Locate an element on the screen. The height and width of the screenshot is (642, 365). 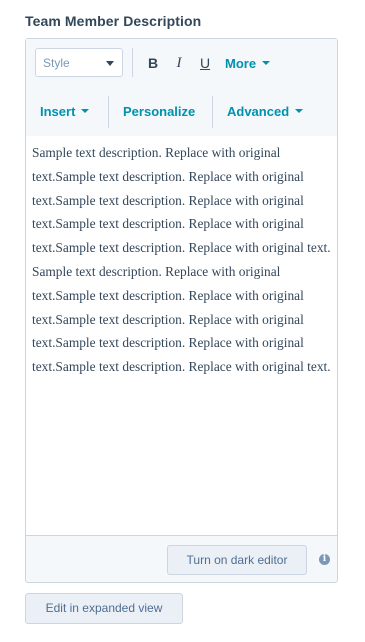
expanded-view-button: Edit in expanded view is located at coordinates (104, 608).